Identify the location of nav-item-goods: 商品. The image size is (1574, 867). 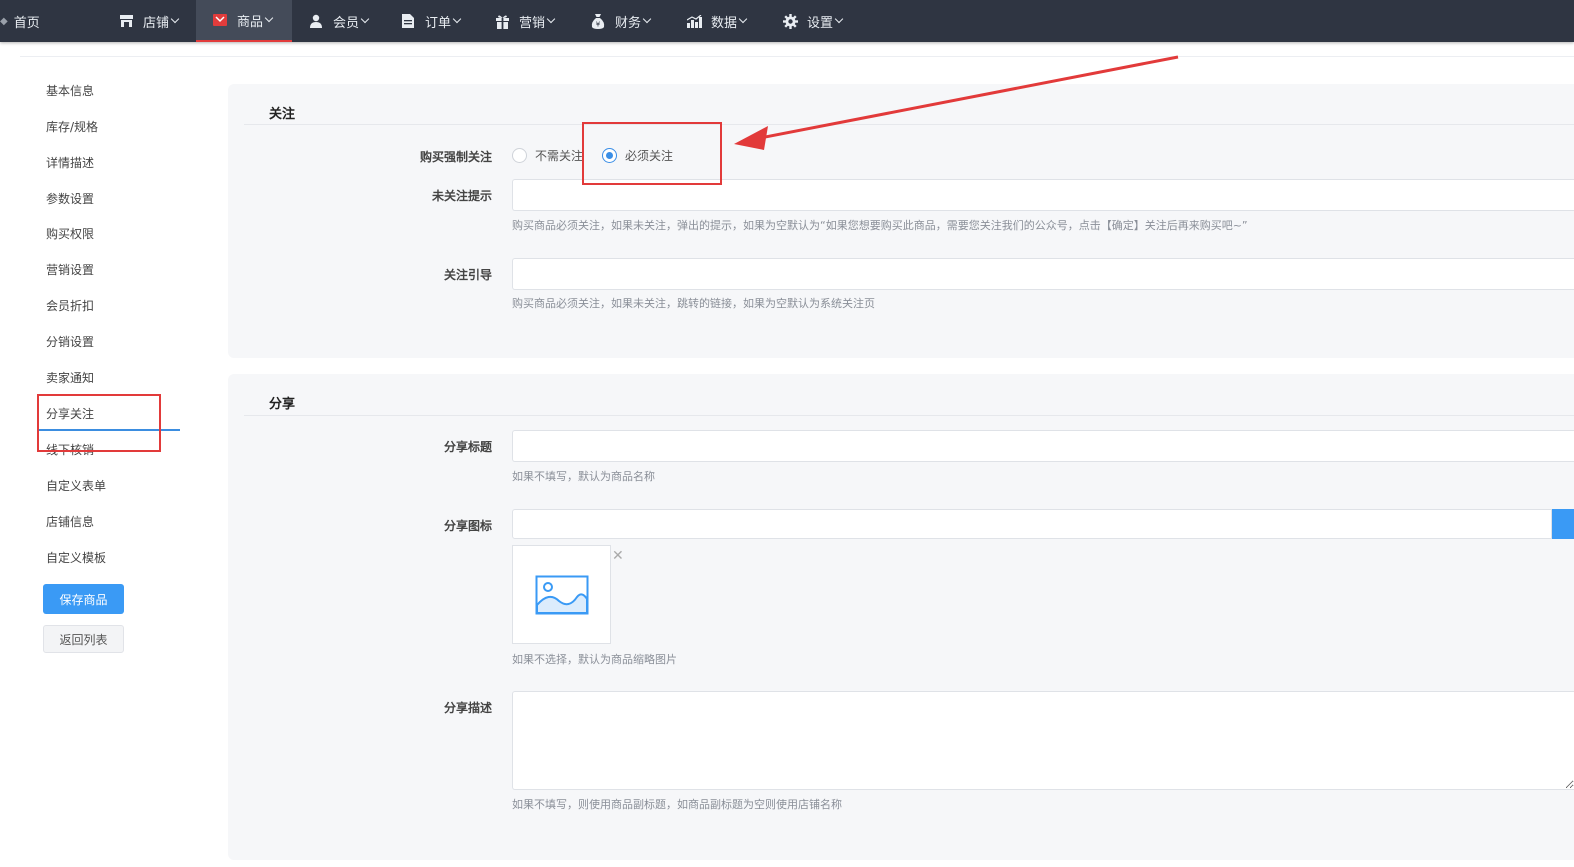
(244, 21).